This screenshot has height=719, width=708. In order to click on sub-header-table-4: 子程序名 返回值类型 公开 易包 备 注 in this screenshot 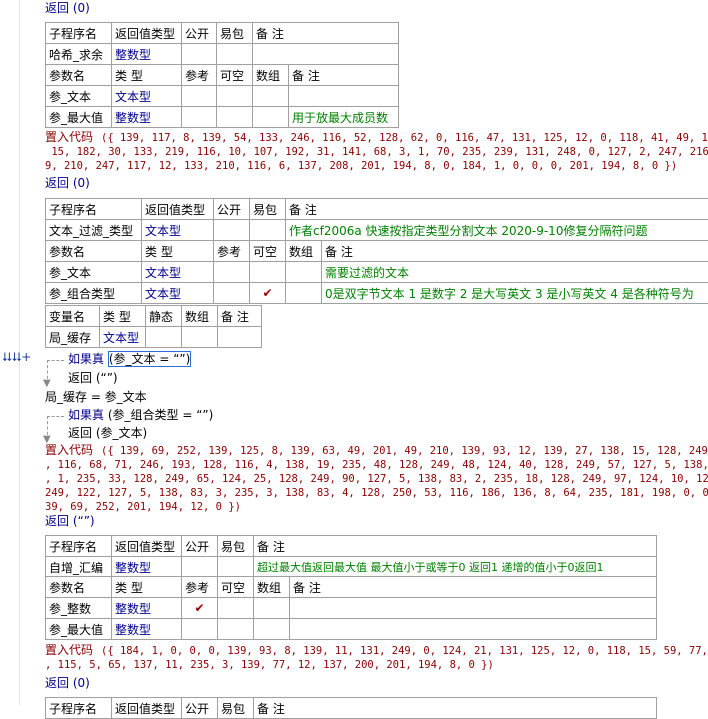, I will do `click(351, 708)`.